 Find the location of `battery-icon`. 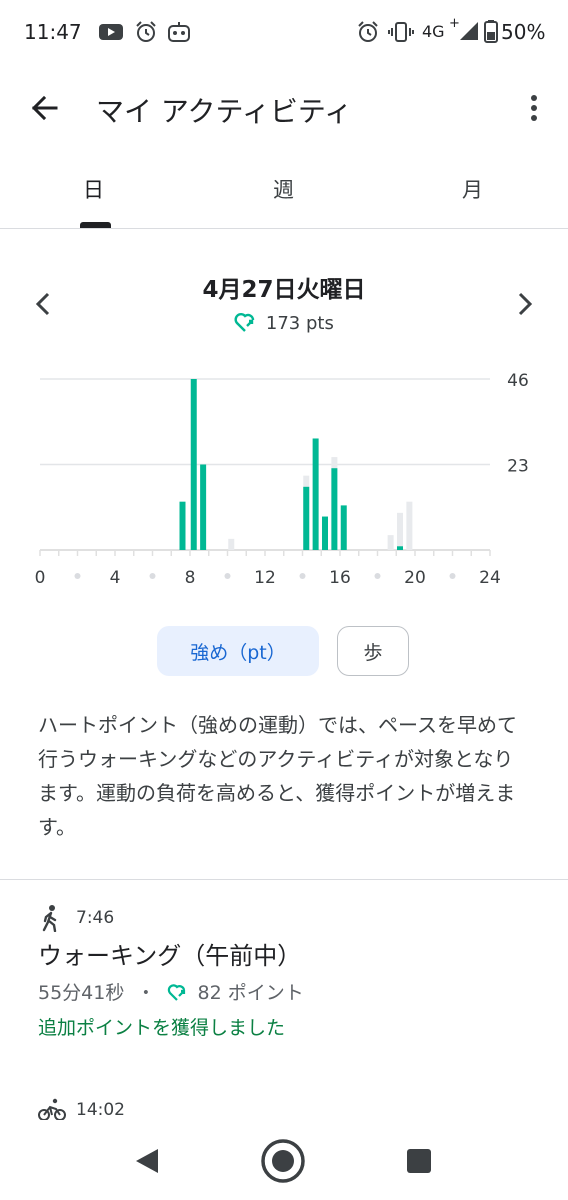

battery-icon is located at coordinates (491, 31).